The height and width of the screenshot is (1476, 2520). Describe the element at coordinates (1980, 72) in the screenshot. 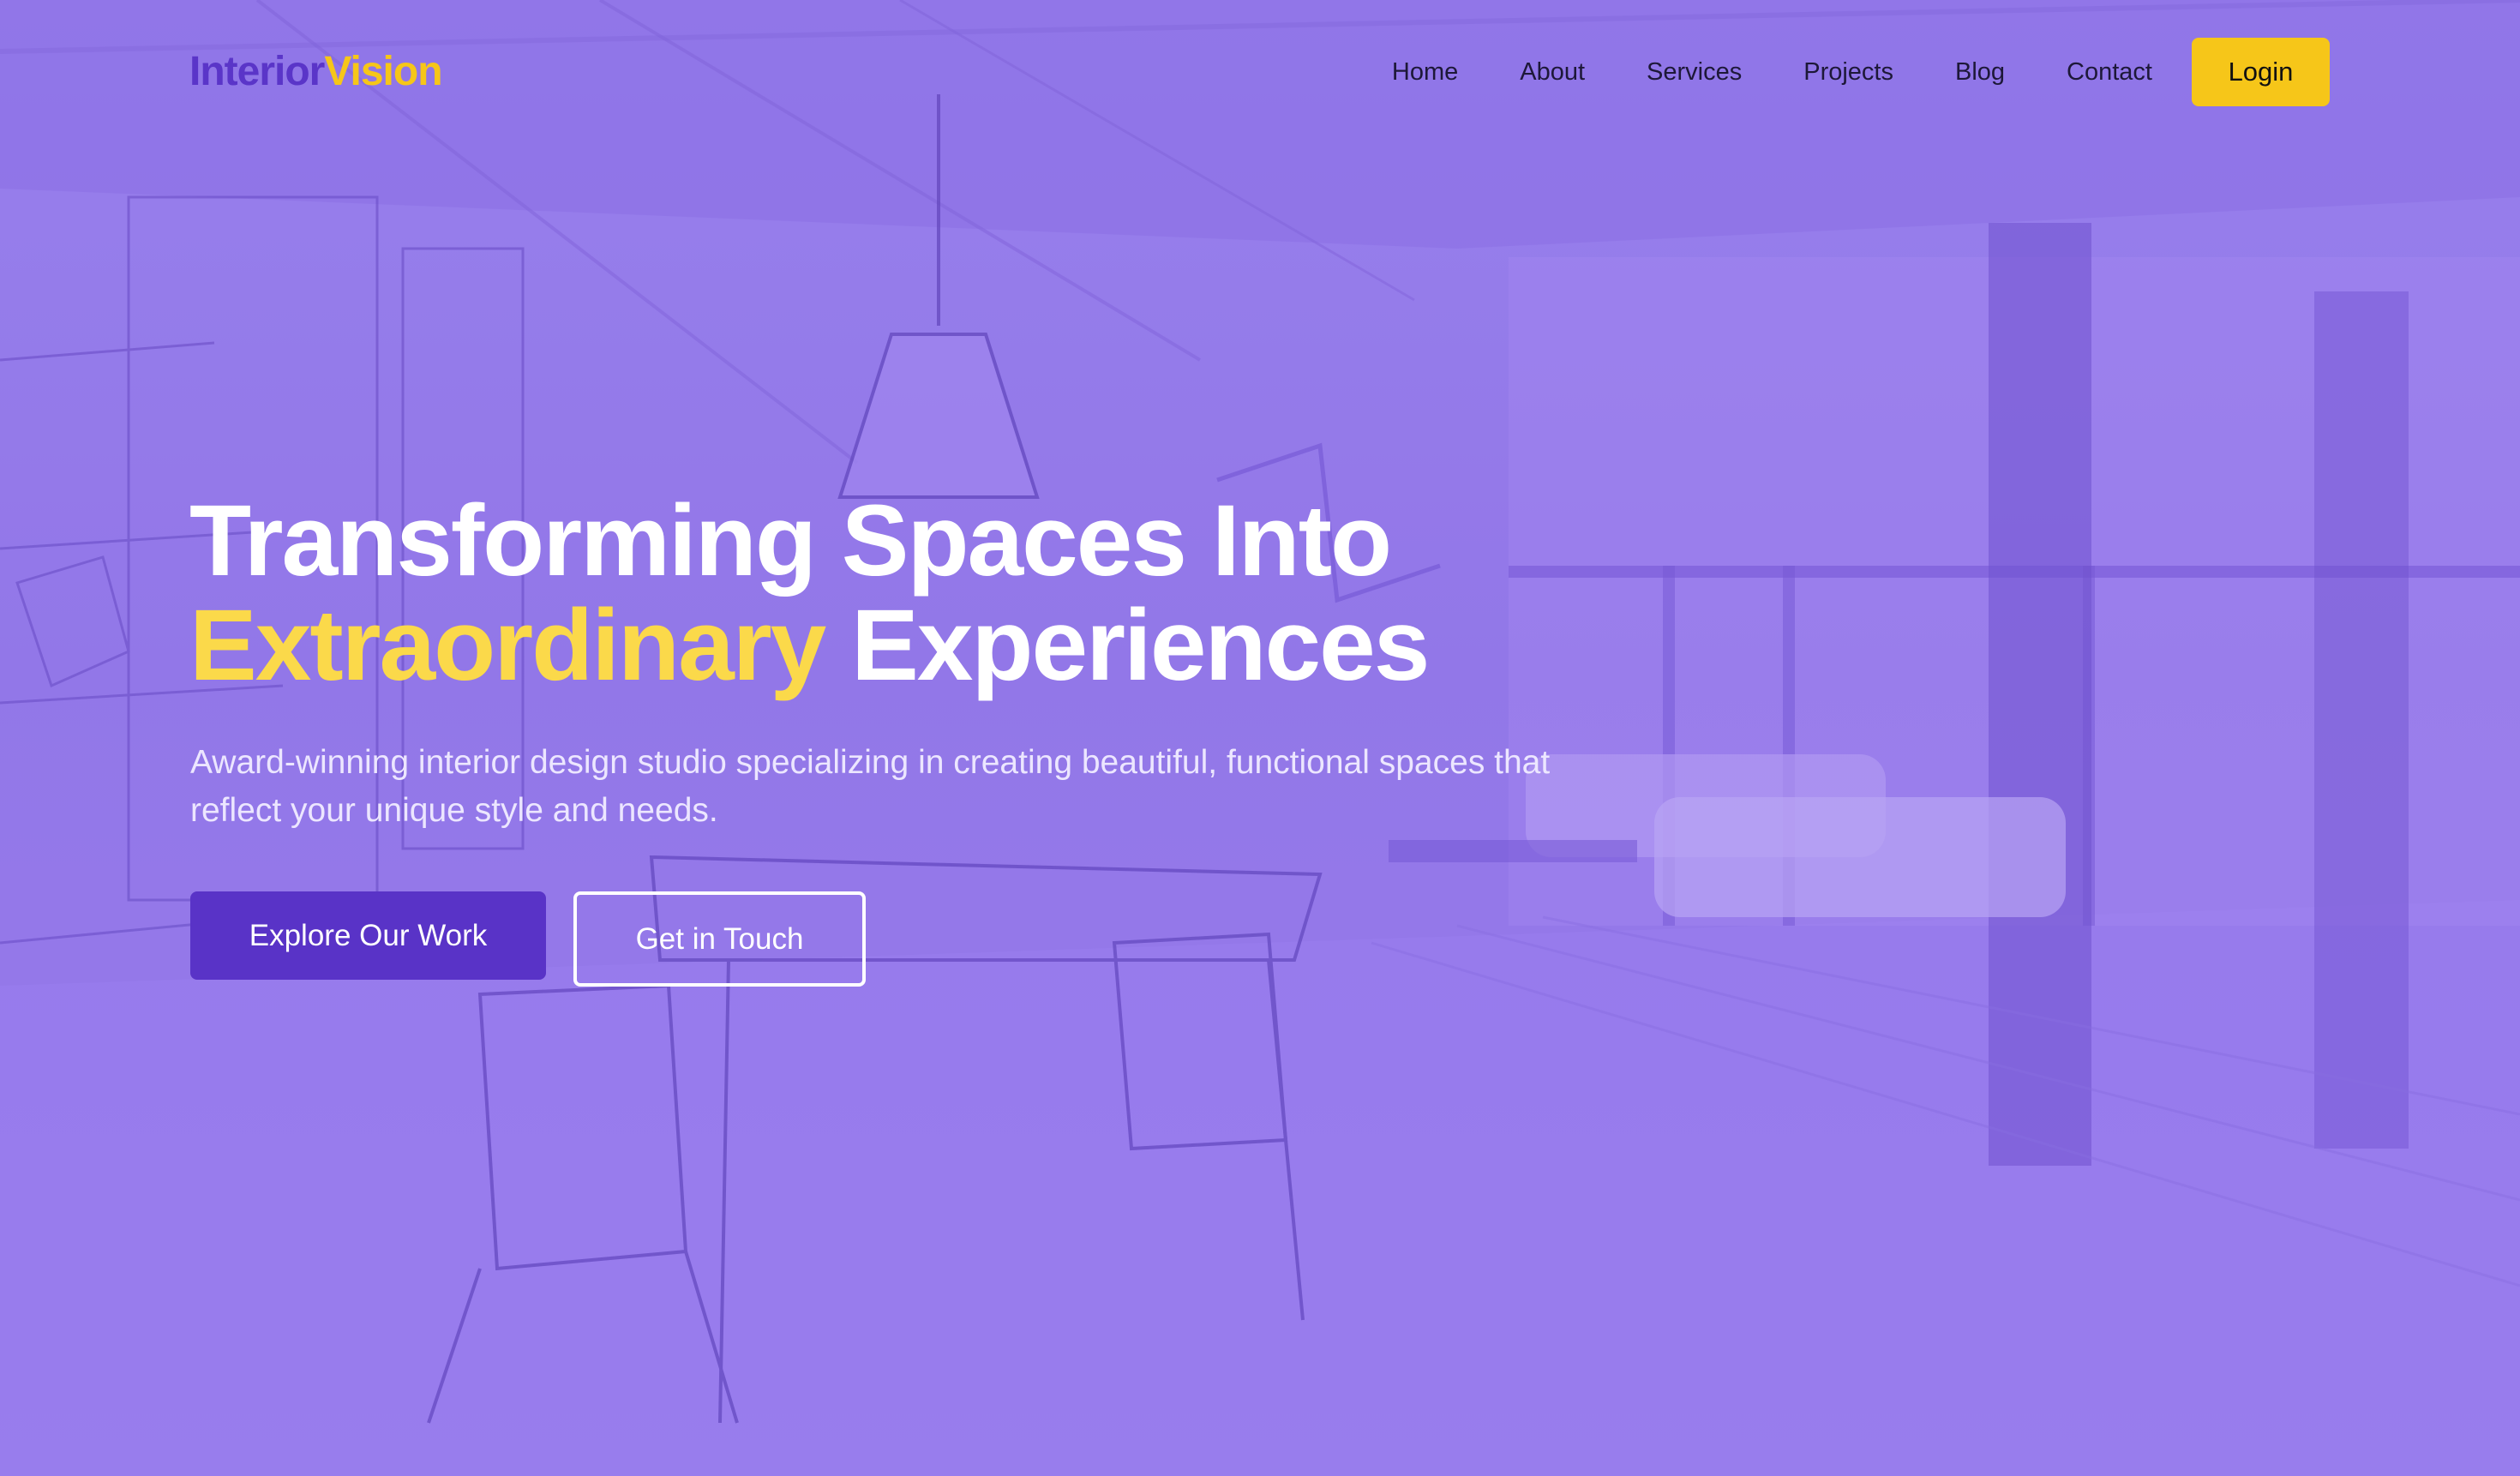

I see `nav-link-blog: Blog` at that location.